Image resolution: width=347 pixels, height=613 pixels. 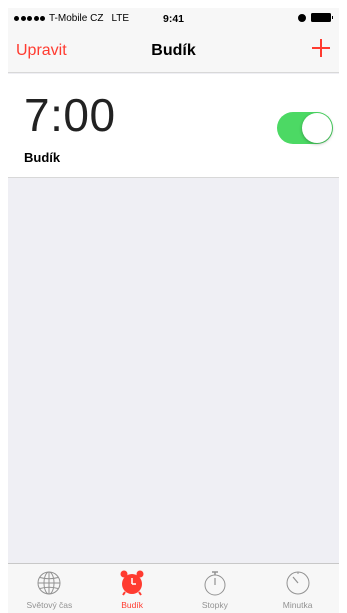 What do you see at coordinates (302, 17) in the screenshot?
I see `alarm-status-icon` at bounding box center [302, 17].